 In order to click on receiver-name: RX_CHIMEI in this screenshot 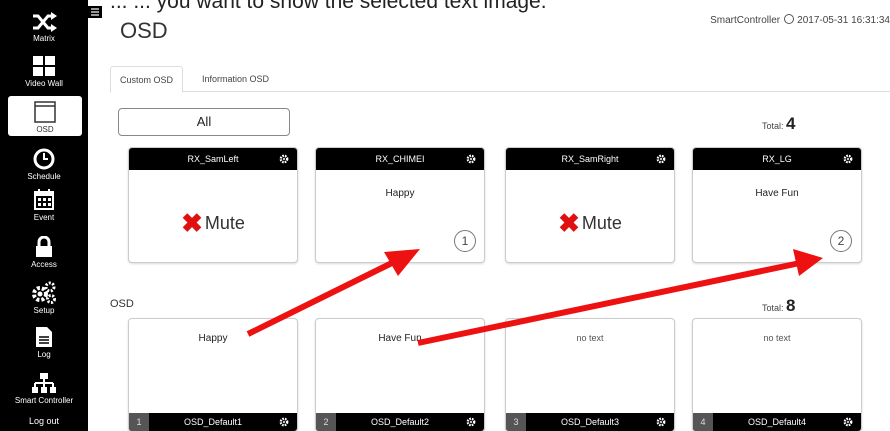, I will do `click(400, 159)`.